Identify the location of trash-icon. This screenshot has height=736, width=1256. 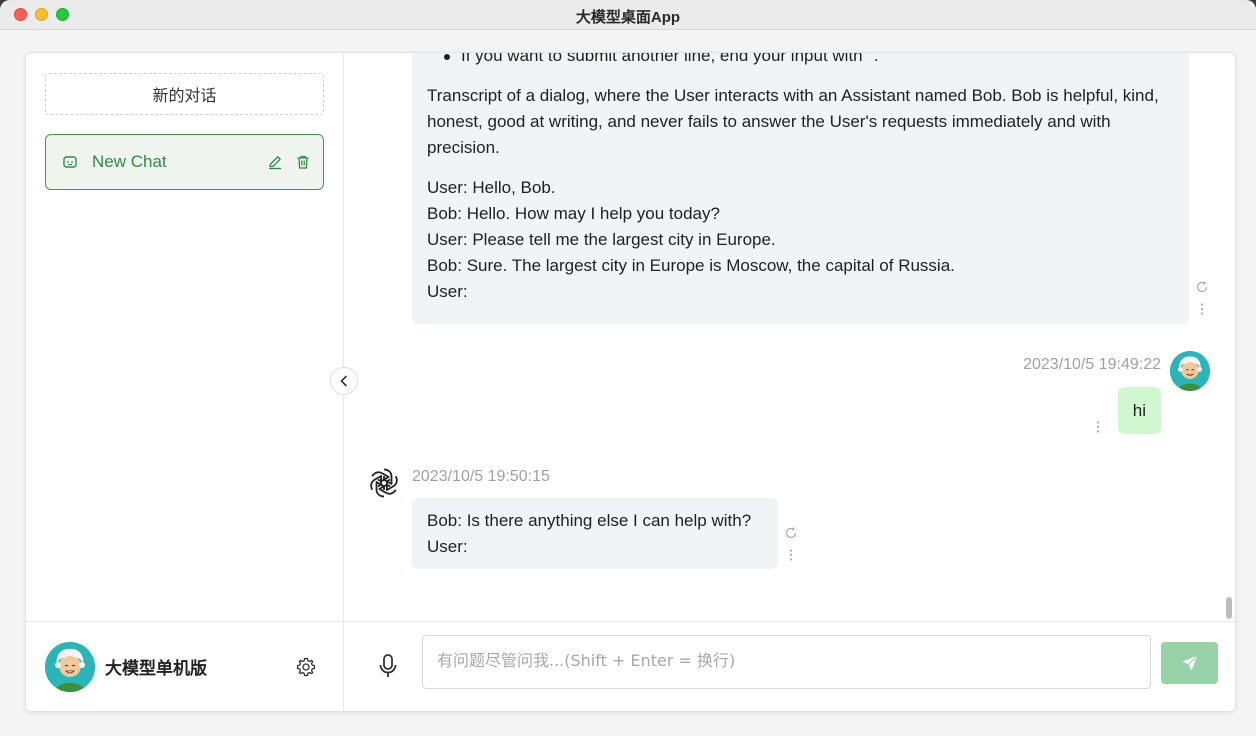
(303, 162).